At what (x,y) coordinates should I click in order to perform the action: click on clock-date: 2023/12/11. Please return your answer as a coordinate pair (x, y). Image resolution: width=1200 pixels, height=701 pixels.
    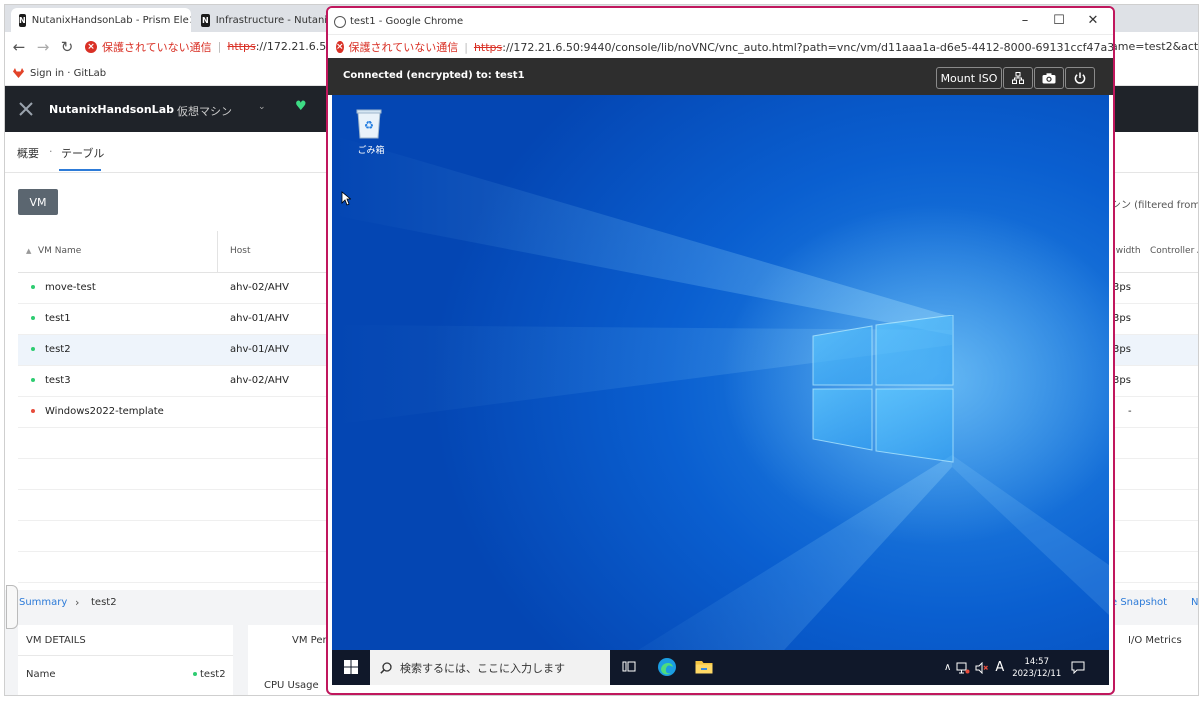
    Looking at the image, I should click on (1037, 673).